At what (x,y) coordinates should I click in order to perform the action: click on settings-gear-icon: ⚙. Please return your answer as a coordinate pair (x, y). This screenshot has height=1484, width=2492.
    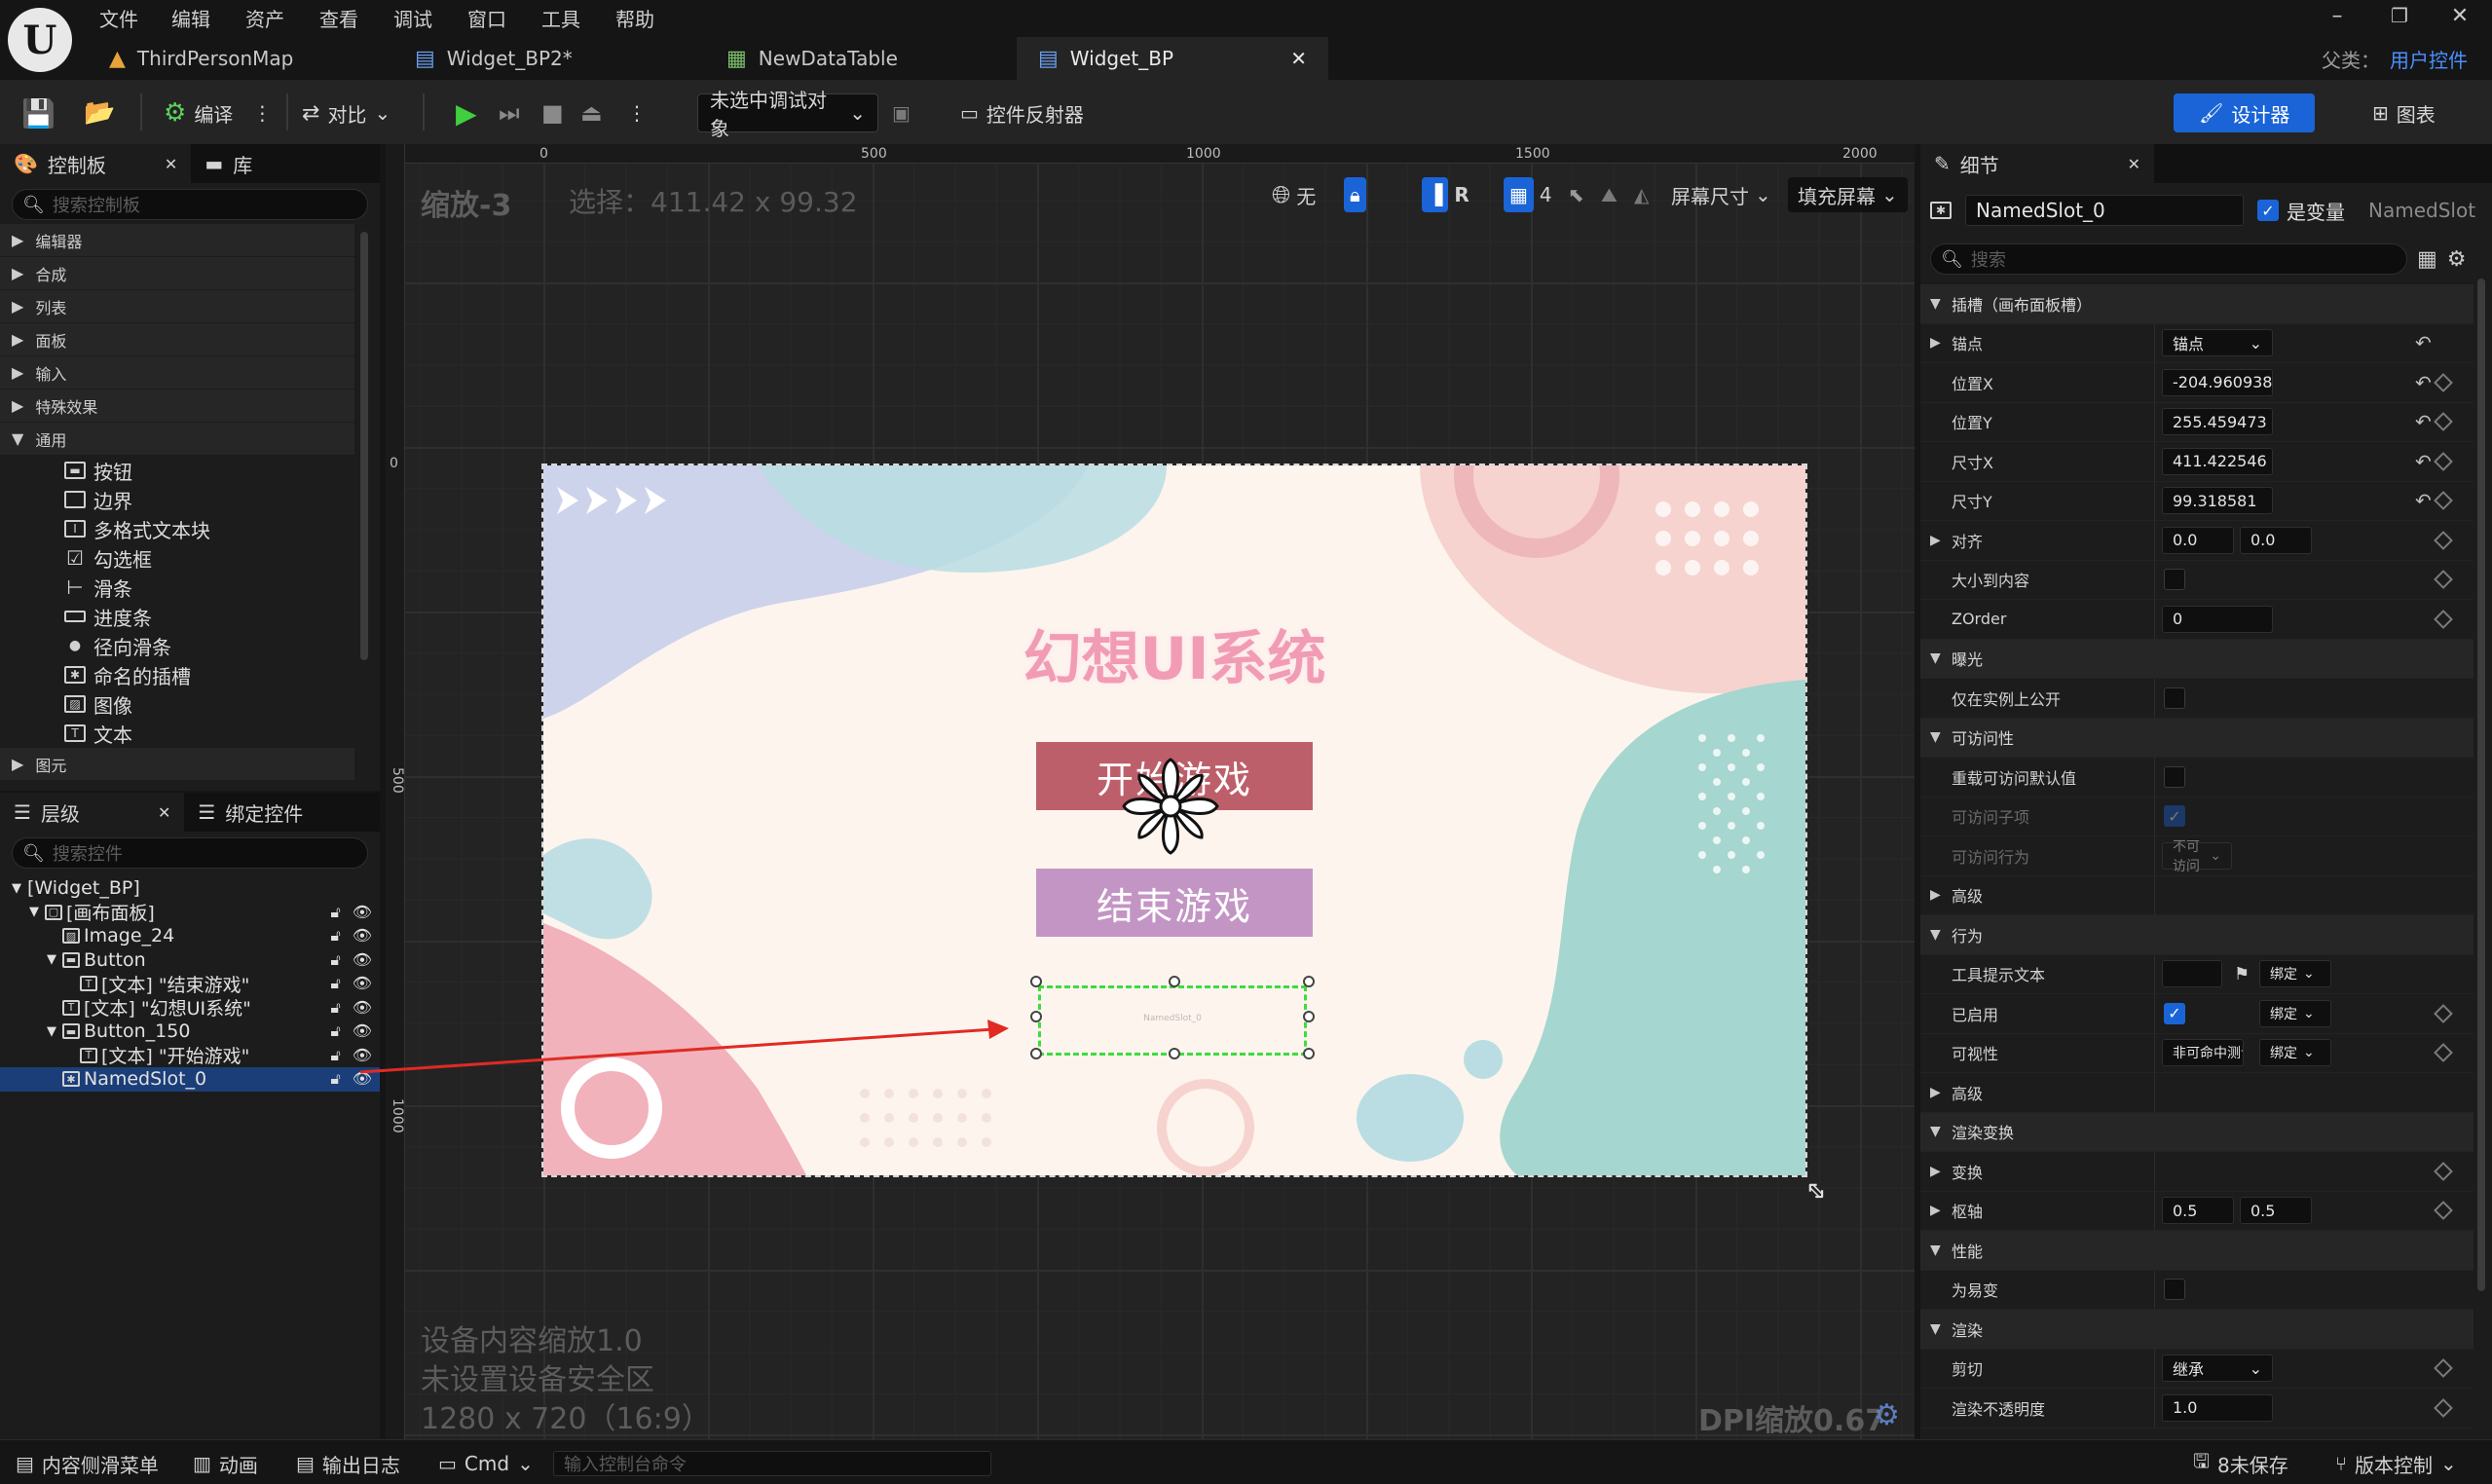
    Looking at the image, I should click on (2457, 259).